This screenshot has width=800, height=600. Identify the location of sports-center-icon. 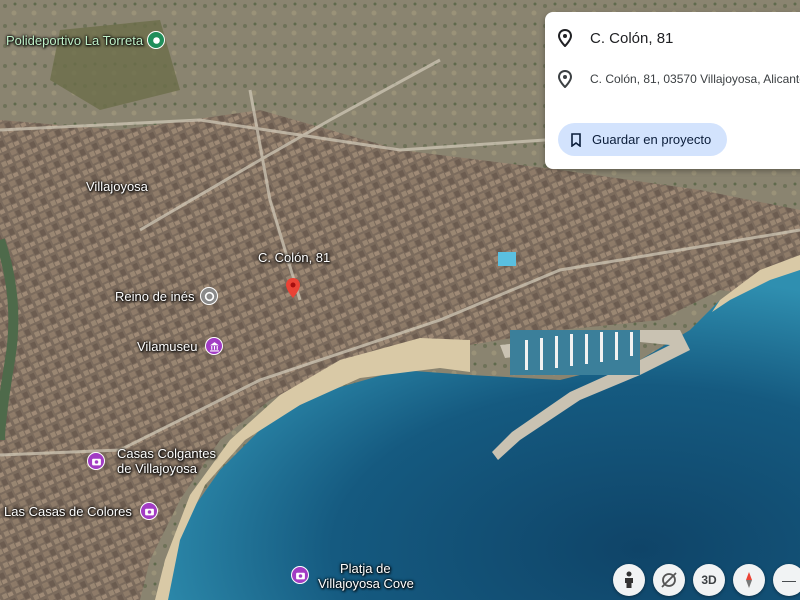
(156, 40).